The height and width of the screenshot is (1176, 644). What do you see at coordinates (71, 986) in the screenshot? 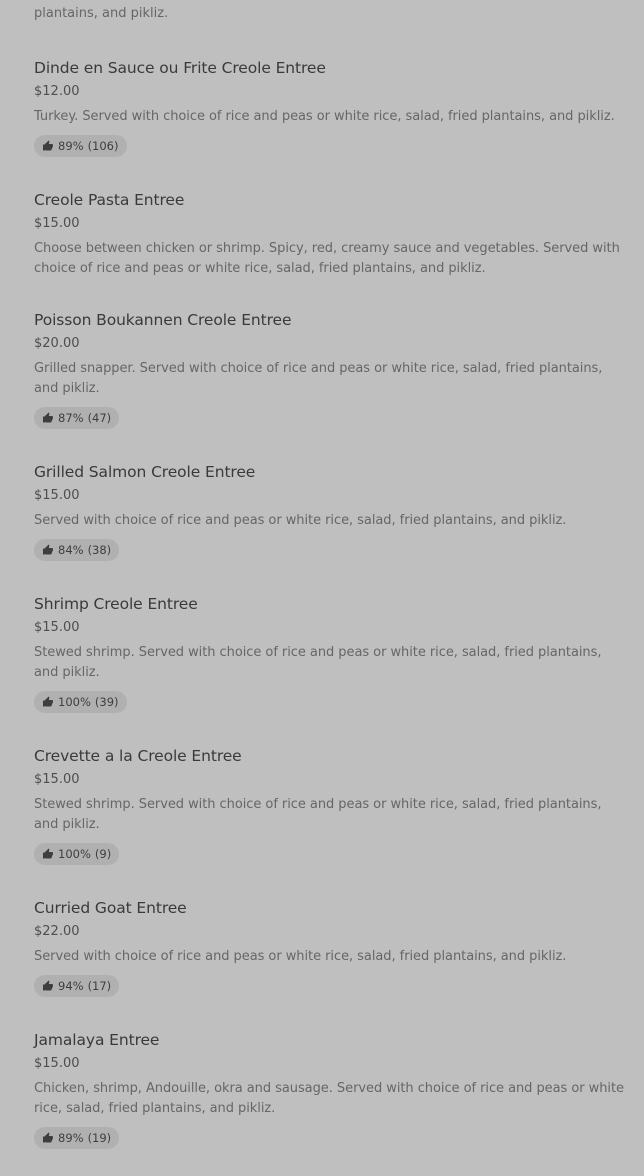
I see `rating-percent: 94%` at bounding box center [71, 986].